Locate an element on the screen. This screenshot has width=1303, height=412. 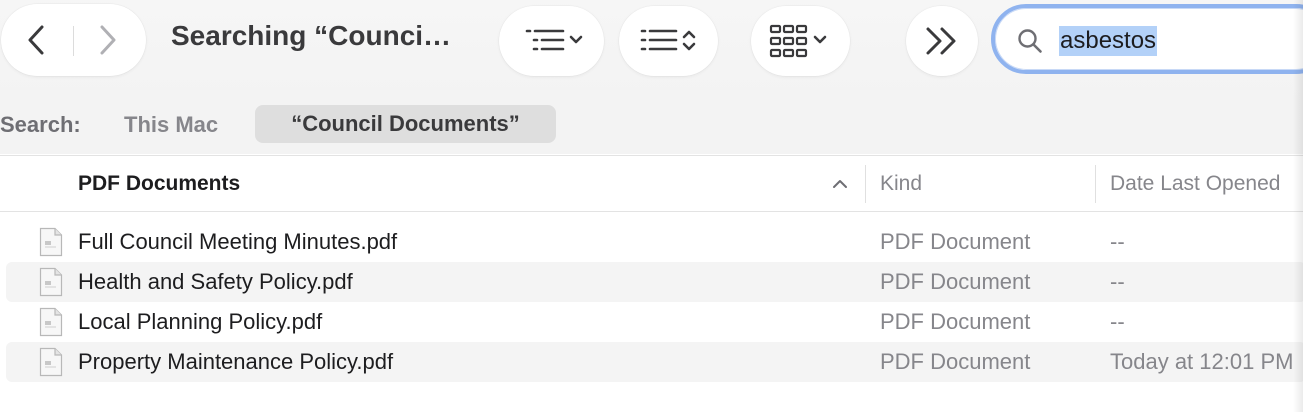
scope-this-mac-button: This Mac is located at coordinates (171, 125).